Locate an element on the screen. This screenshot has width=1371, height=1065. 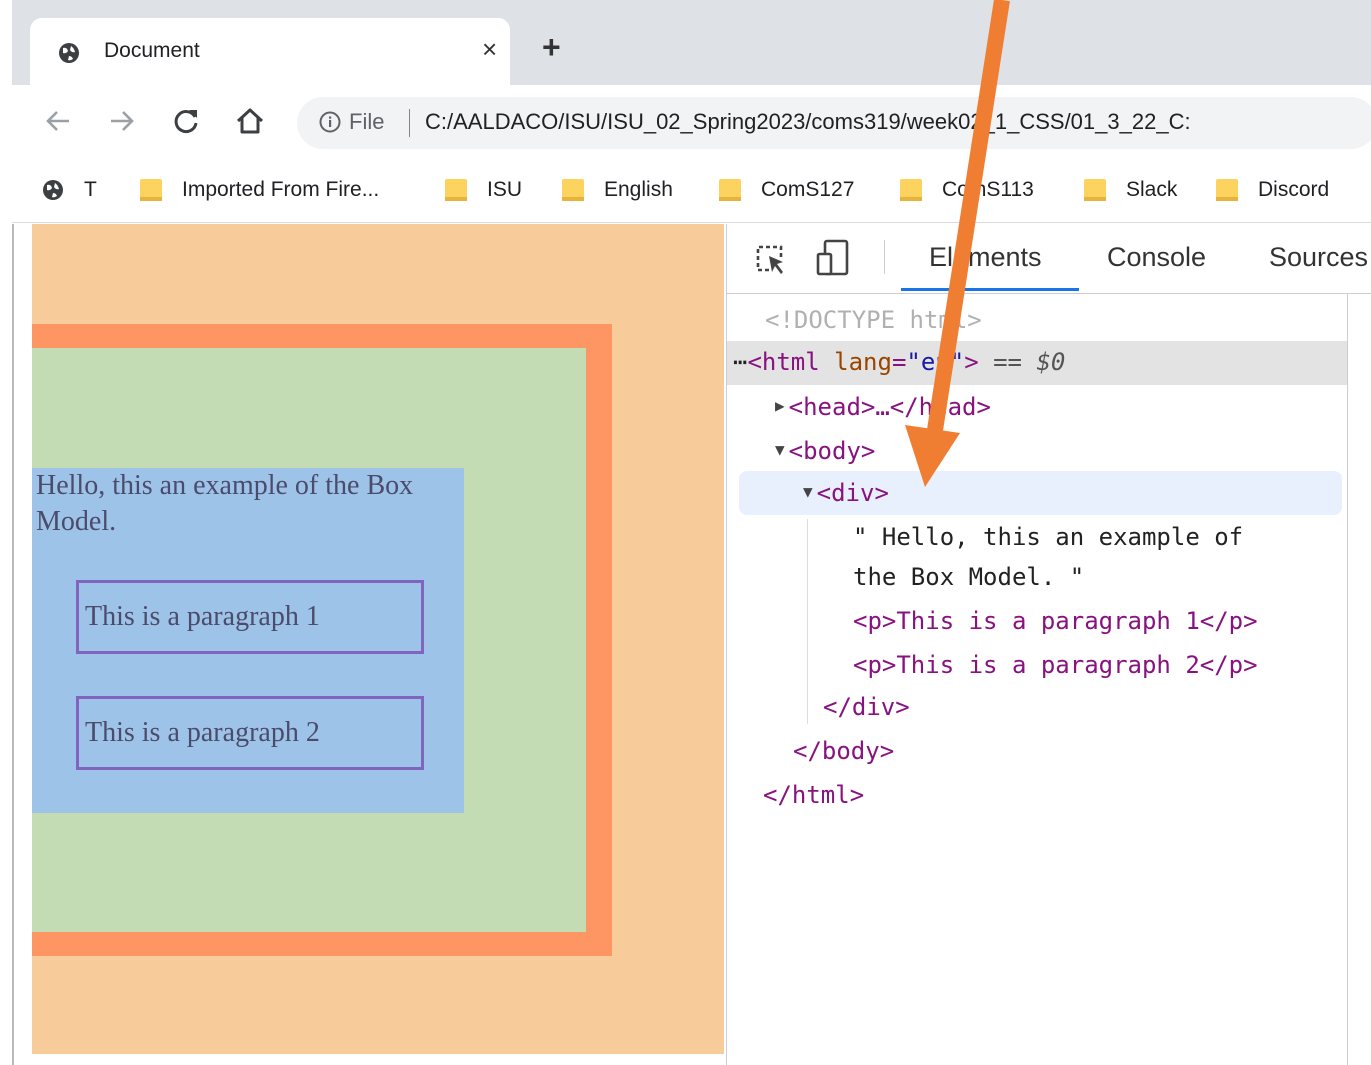
bookmark-label: T is located at coordinates (90, 189).